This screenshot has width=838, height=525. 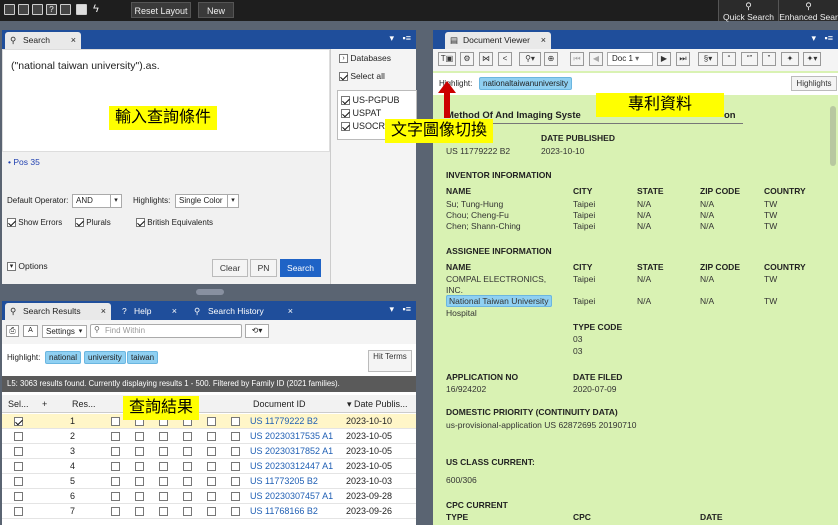 What do you see at coordinates (708, 59) in the screenshot?
I see `section-icon: §▾` at bounding box center [708, 59].